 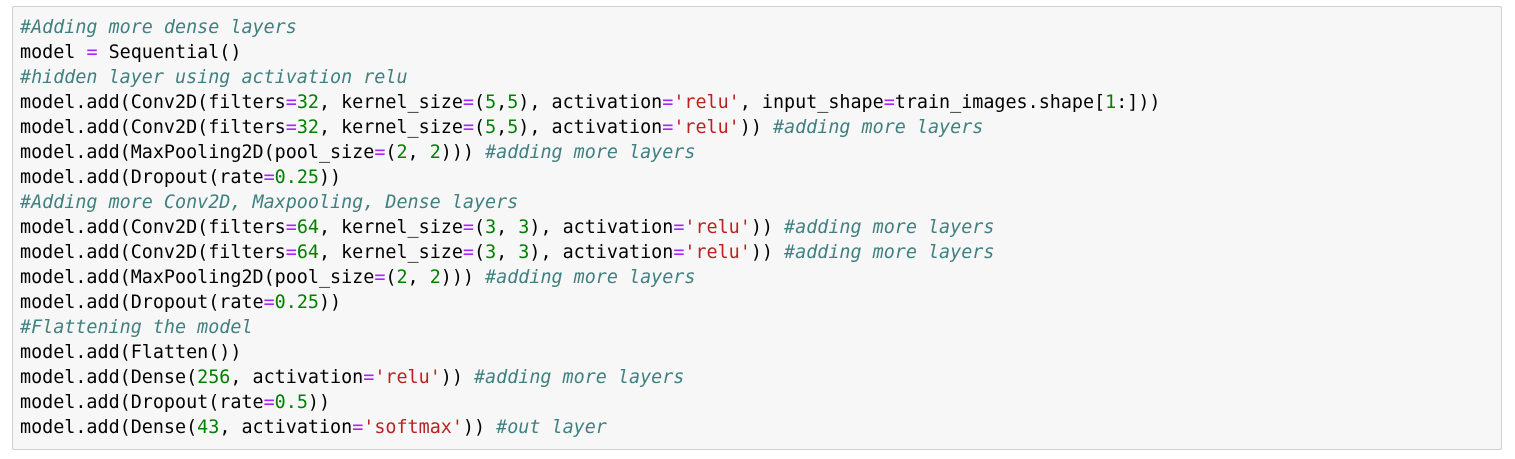 What do you see at coordinates (158, 27) in the screenshot?
I see `comment-token: #Adding more dense layers` at bounding box center [158, 27].